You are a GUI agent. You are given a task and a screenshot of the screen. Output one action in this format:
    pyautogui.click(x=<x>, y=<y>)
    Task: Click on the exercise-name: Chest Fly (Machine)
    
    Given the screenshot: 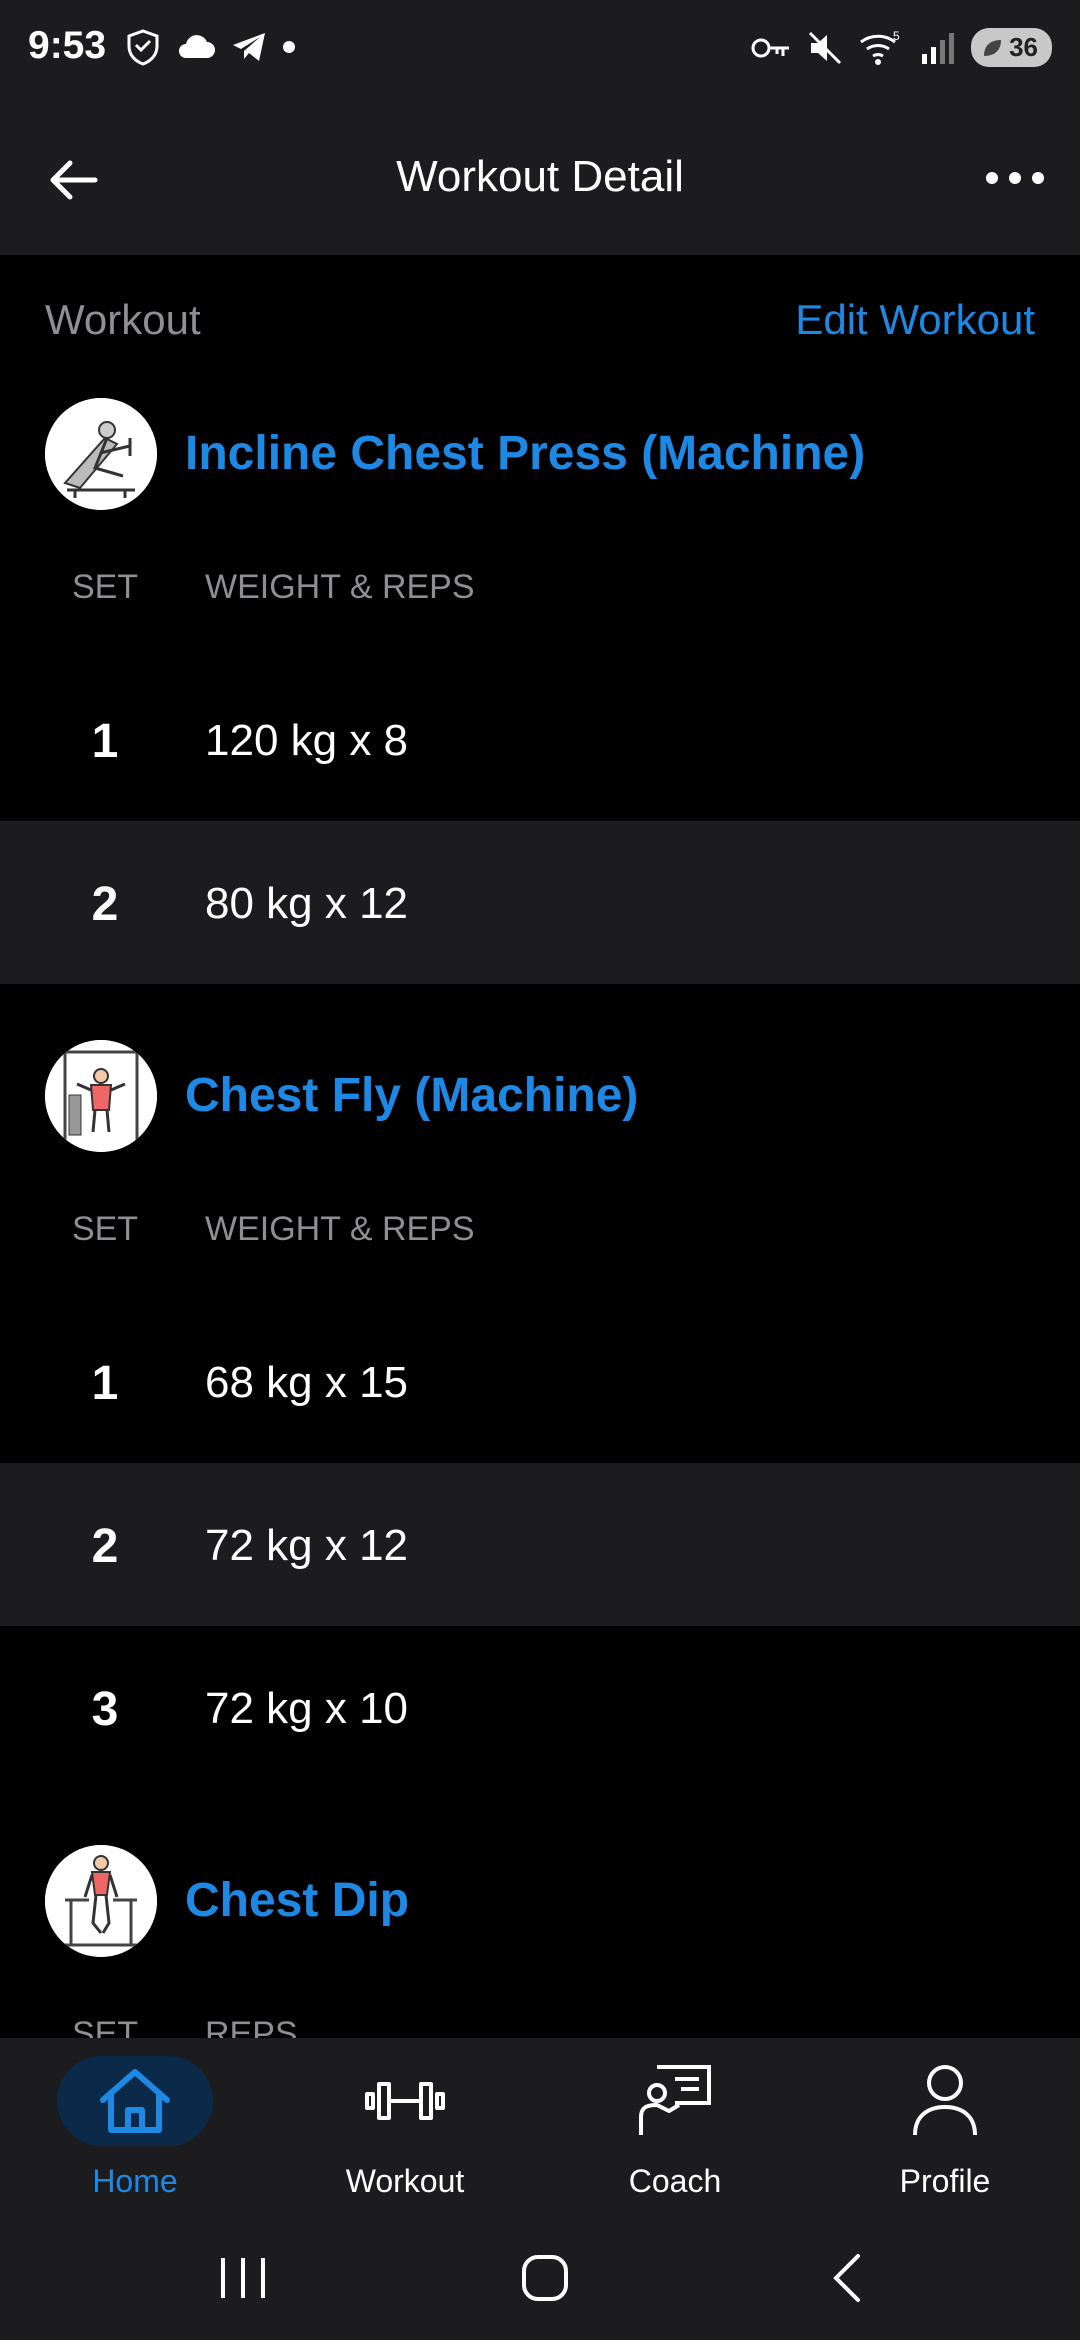 What is the action you would take?
    pyautogui.click(x=412, y=1095)
    